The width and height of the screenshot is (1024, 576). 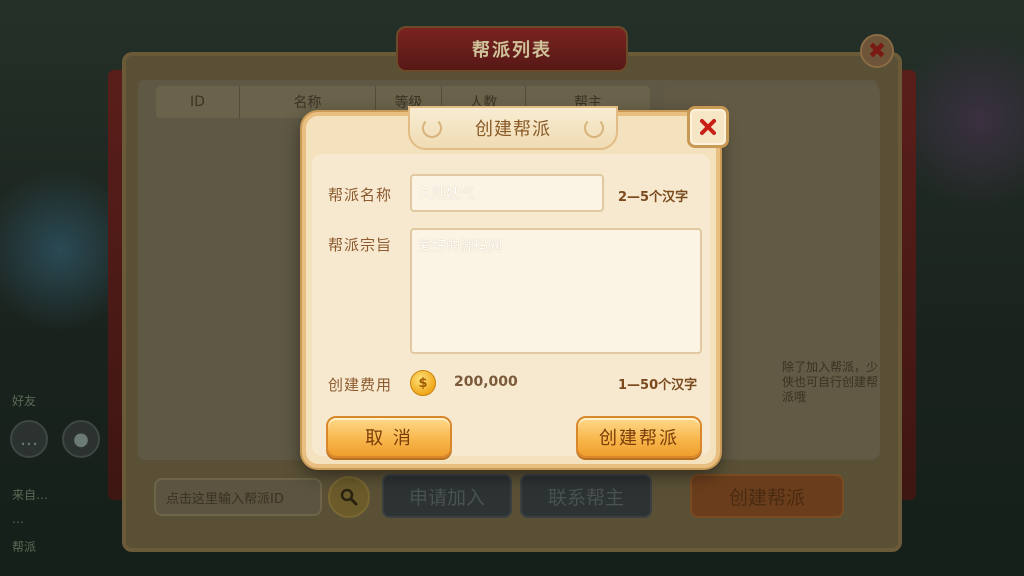 What do you see at coordinates (767, 496) in the screenshot?
I see `list-create-guild-button: 创建帮派` at bounding box center [767, 496].